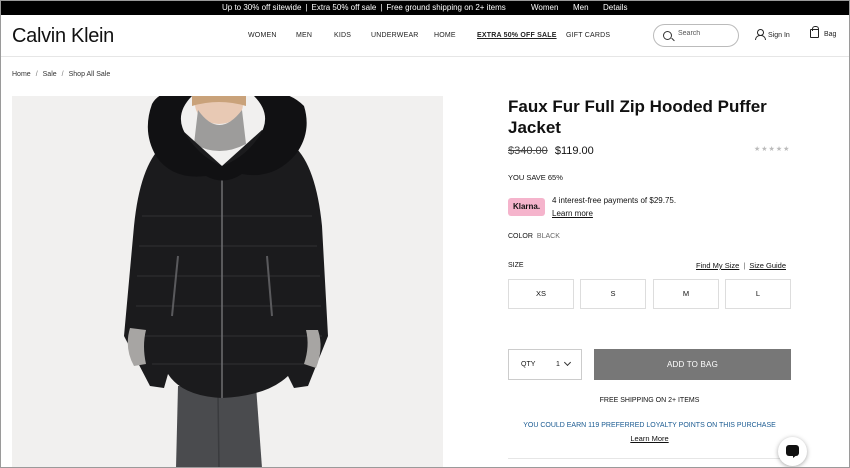 Image resolution: width=850 pixels, height=468 pixels. I want to click on search-input, so click(705, 33).